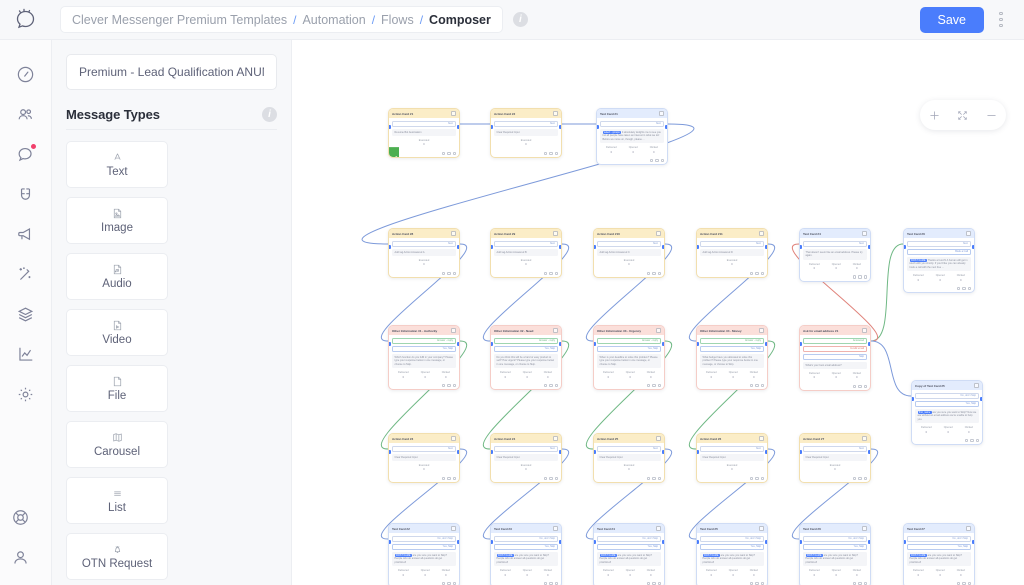 This screenshot has width=1024, height=585. What do you see at coordinates (117, 332) in the screenshot?
I see `tile-video: Video` at bounding box center [117, 332].